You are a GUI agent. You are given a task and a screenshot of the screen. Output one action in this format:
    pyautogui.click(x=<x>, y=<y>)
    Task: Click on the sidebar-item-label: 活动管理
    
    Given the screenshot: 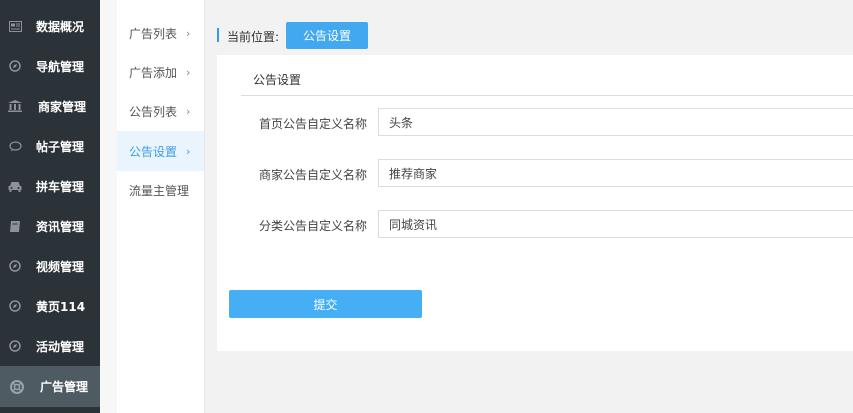 What is the action you would take?
    pyautogui.click(x=60, y=346)
    